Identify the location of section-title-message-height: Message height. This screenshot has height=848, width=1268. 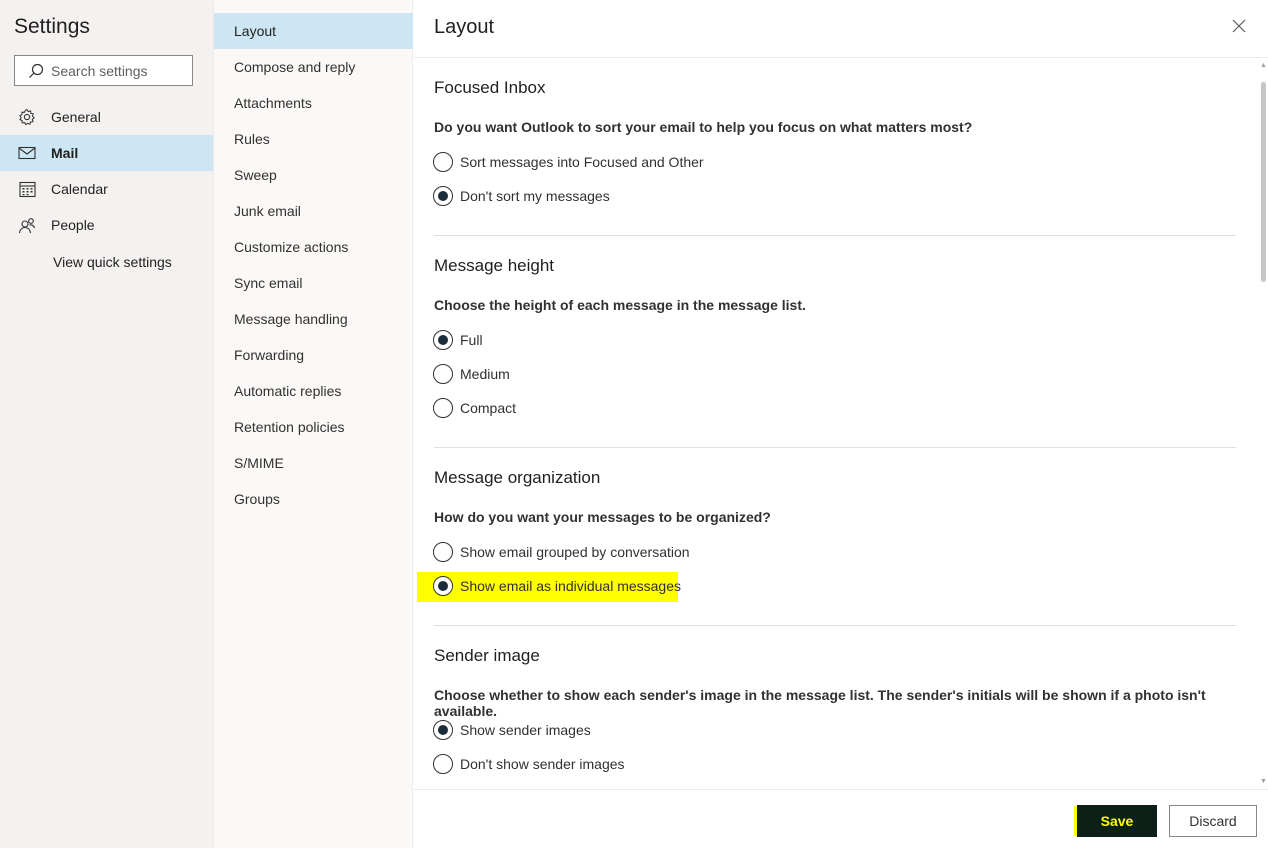
(494, 265).